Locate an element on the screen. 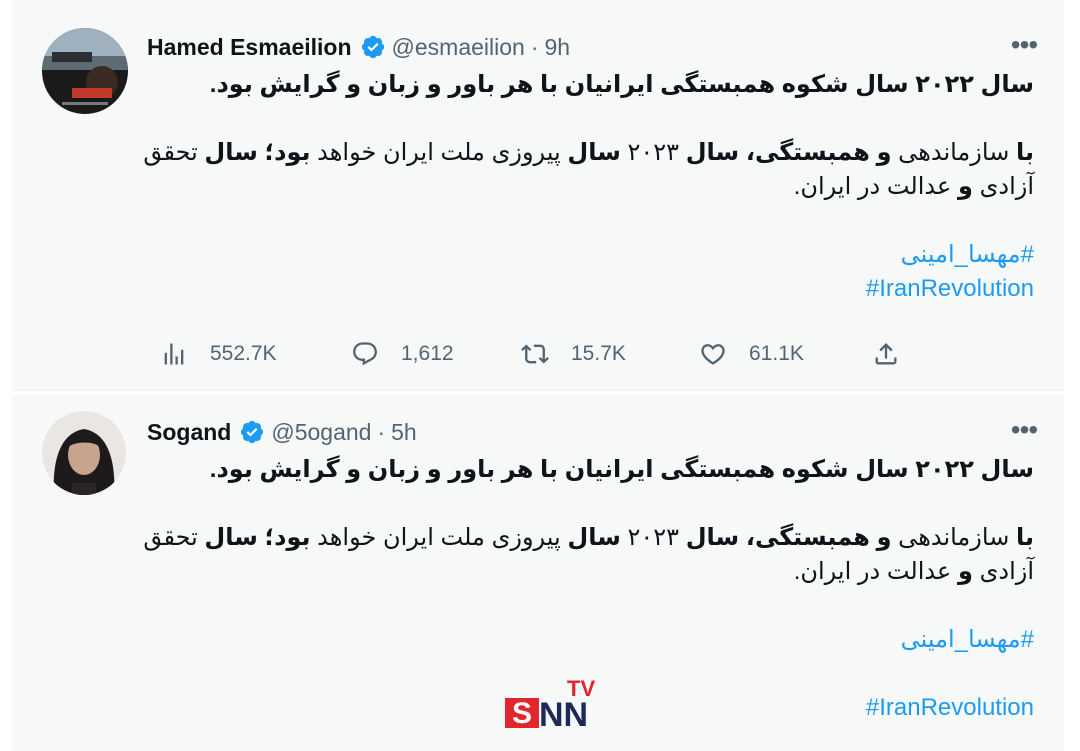 The width and height of the screenshot is (1080, 751). retweet-button: 15.7K is located at coordinates (573, 354).